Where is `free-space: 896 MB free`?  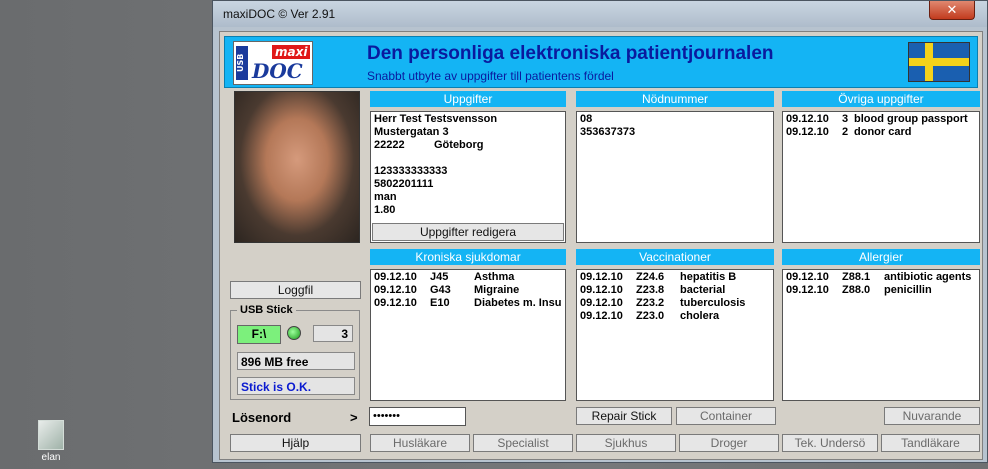 free-space: 896 MB free is located at coordinates (296, 361).